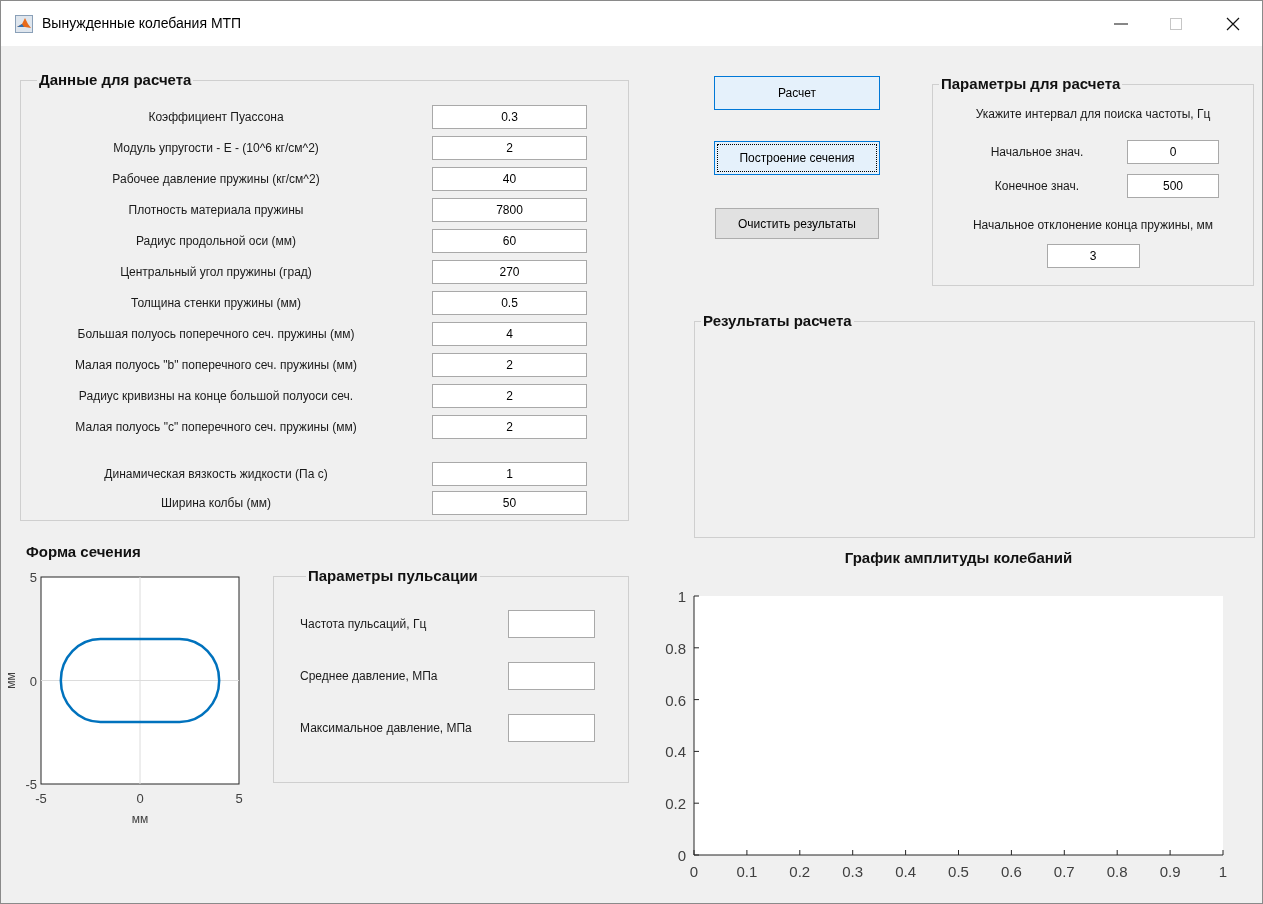 This screenshot has height=904, width=1263. Describe the element at coordinates (509, 117) in the screenshot. I see `input-field: 0.3` at that location.